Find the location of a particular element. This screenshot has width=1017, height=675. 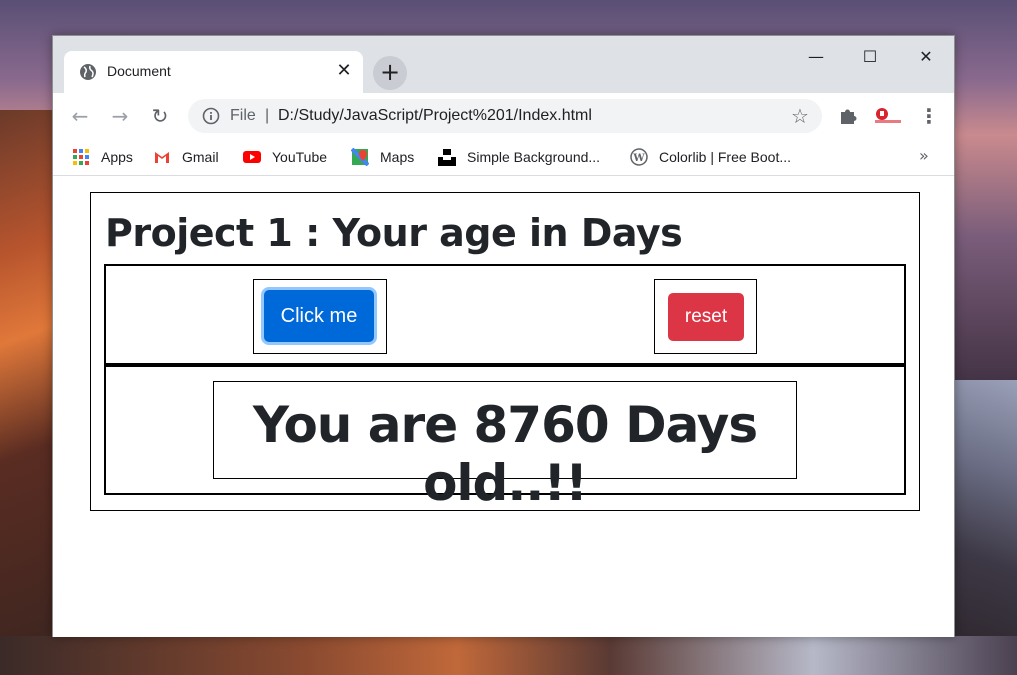

tab-strip: Document ✕ + — ☐ ✕ is located at coordinates (503, 64).